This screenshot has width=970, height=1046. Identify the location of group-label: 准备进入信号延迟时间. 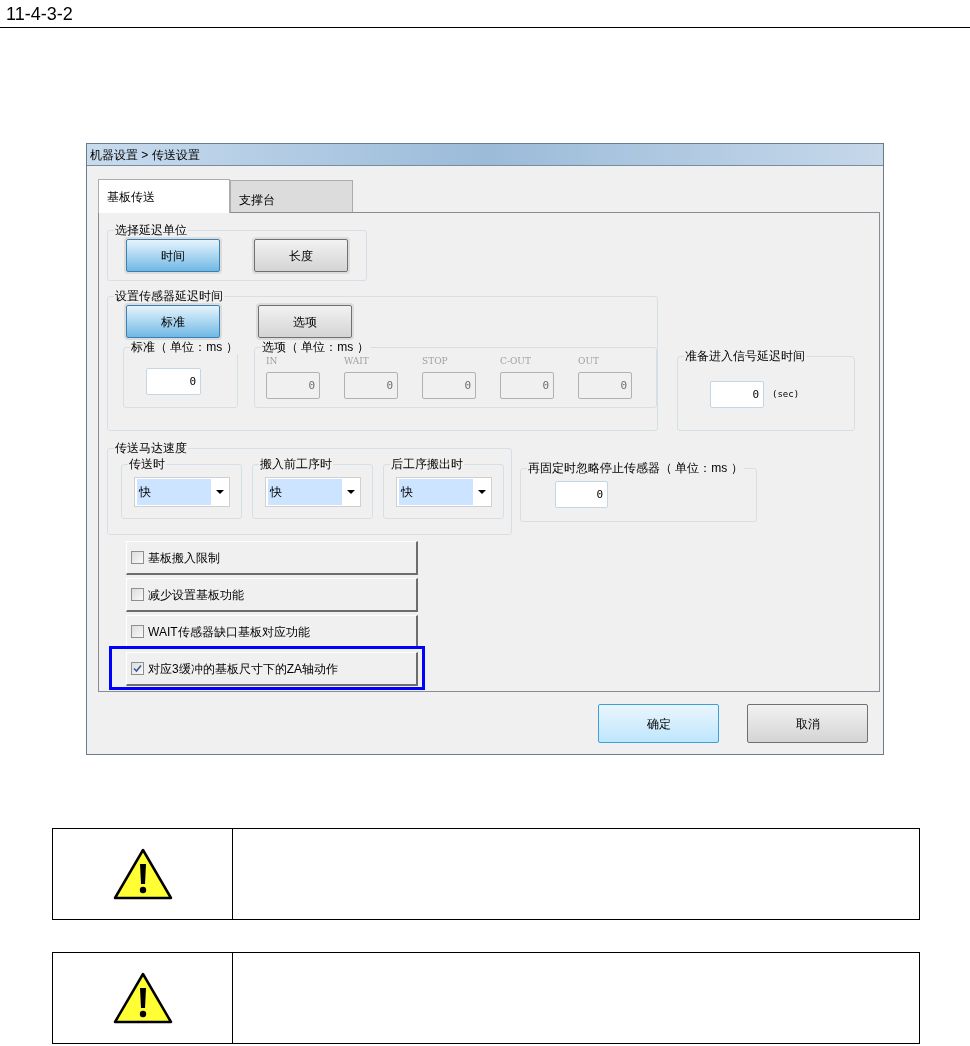
(745, 356).